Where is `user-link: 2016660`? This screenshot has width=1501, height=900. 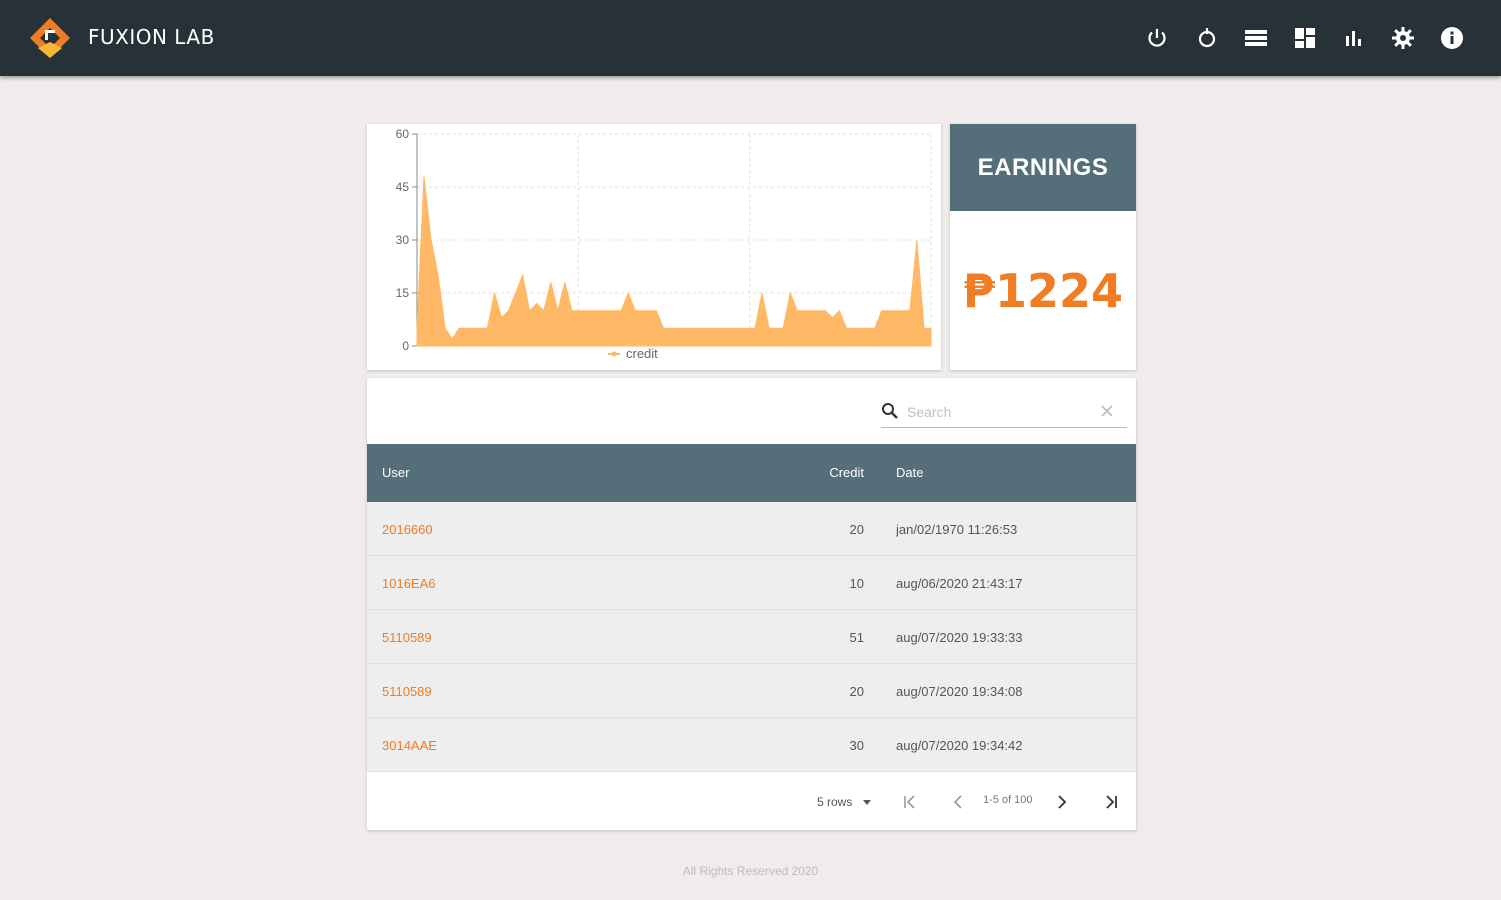
user-link: 2016660 is located at coordinates (407, 529).